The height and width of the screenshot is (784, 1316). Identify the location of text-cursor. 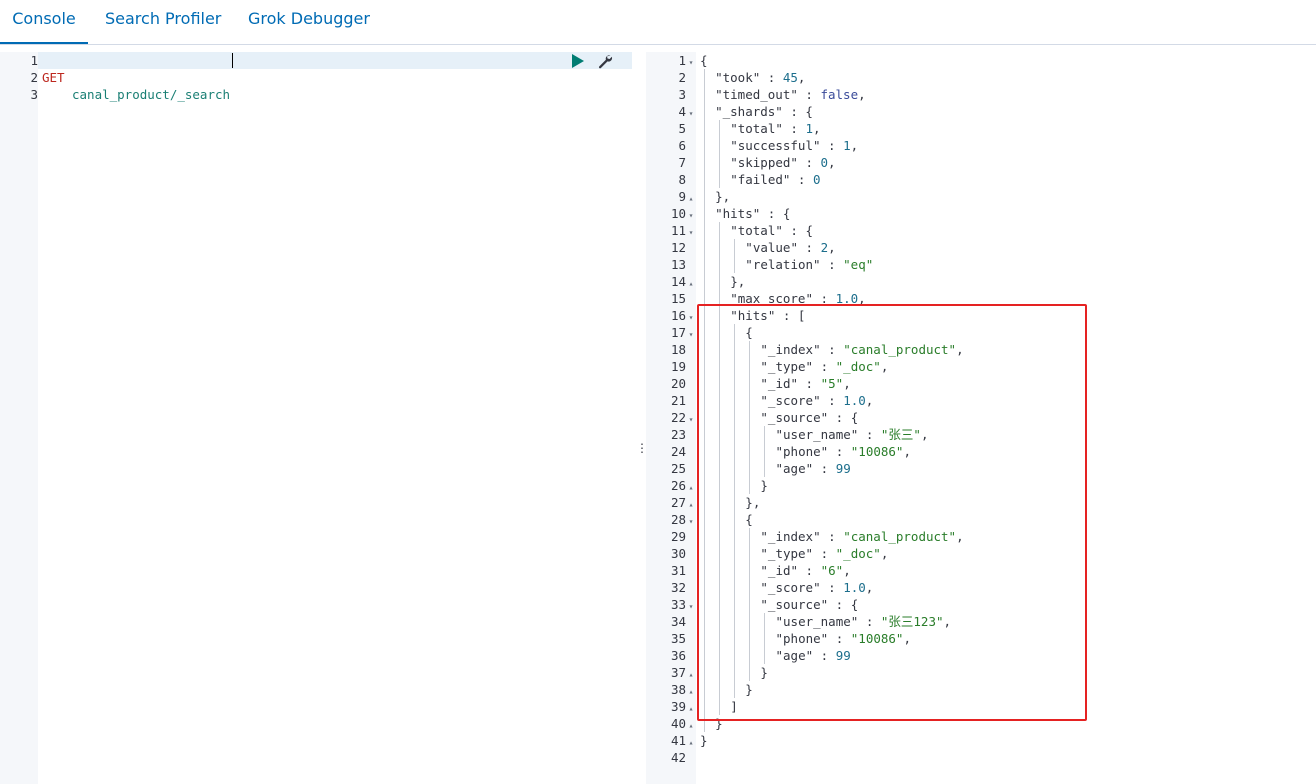
(232, 60).